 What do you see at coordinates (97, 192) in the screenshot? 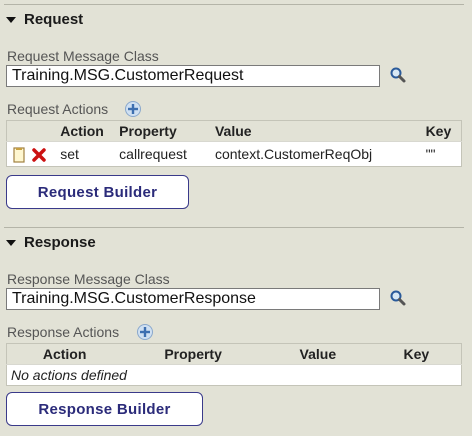
I see `request-builder-button: Request Builder` at bounding box center [97, 192].